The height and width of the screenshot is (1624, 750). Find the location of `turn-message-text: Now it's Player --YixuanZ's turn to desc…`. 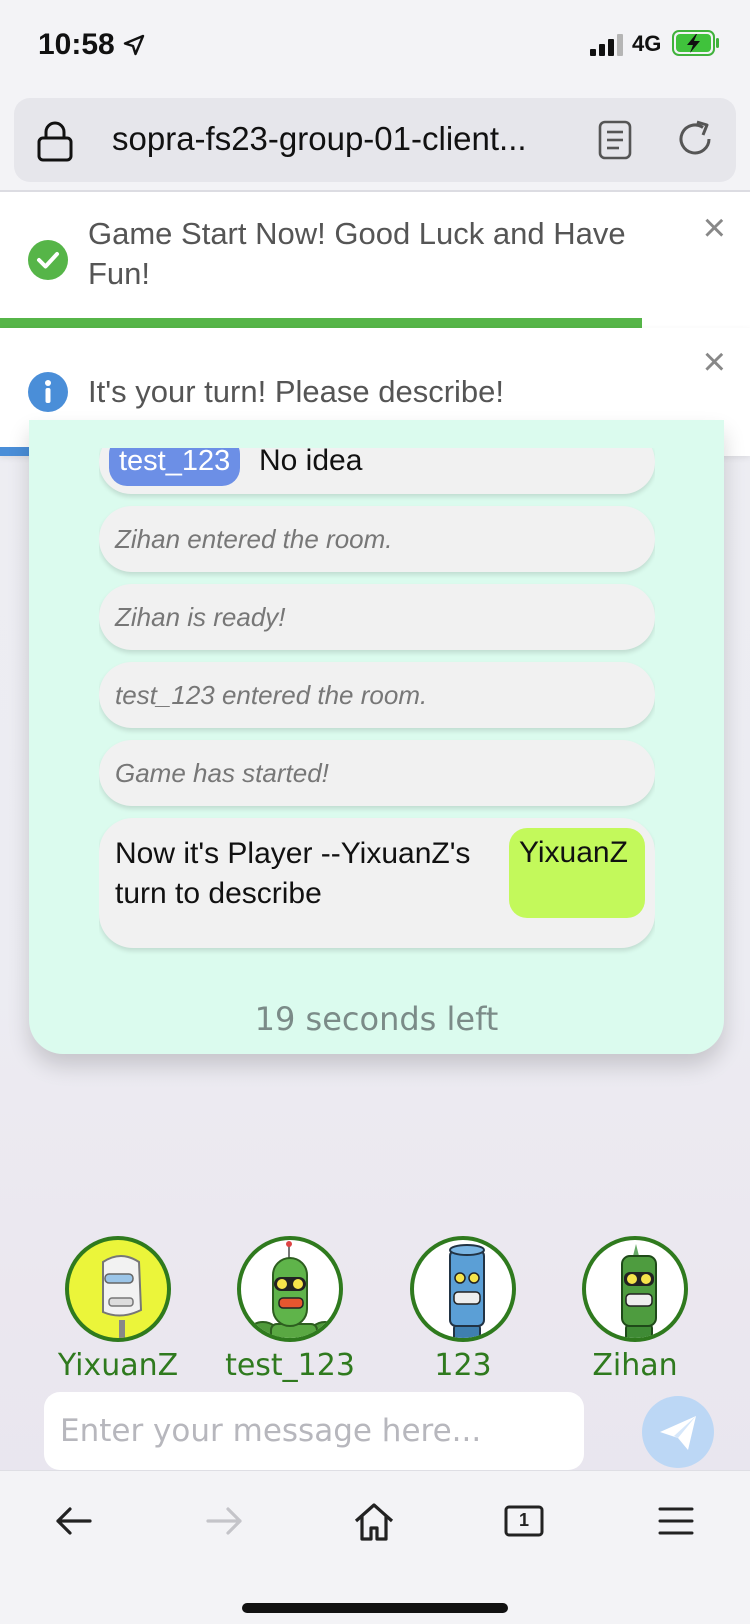

turn-message-text: Now it's Player --YixuanZ's turn to desc… is located at coordinates (293, 873).